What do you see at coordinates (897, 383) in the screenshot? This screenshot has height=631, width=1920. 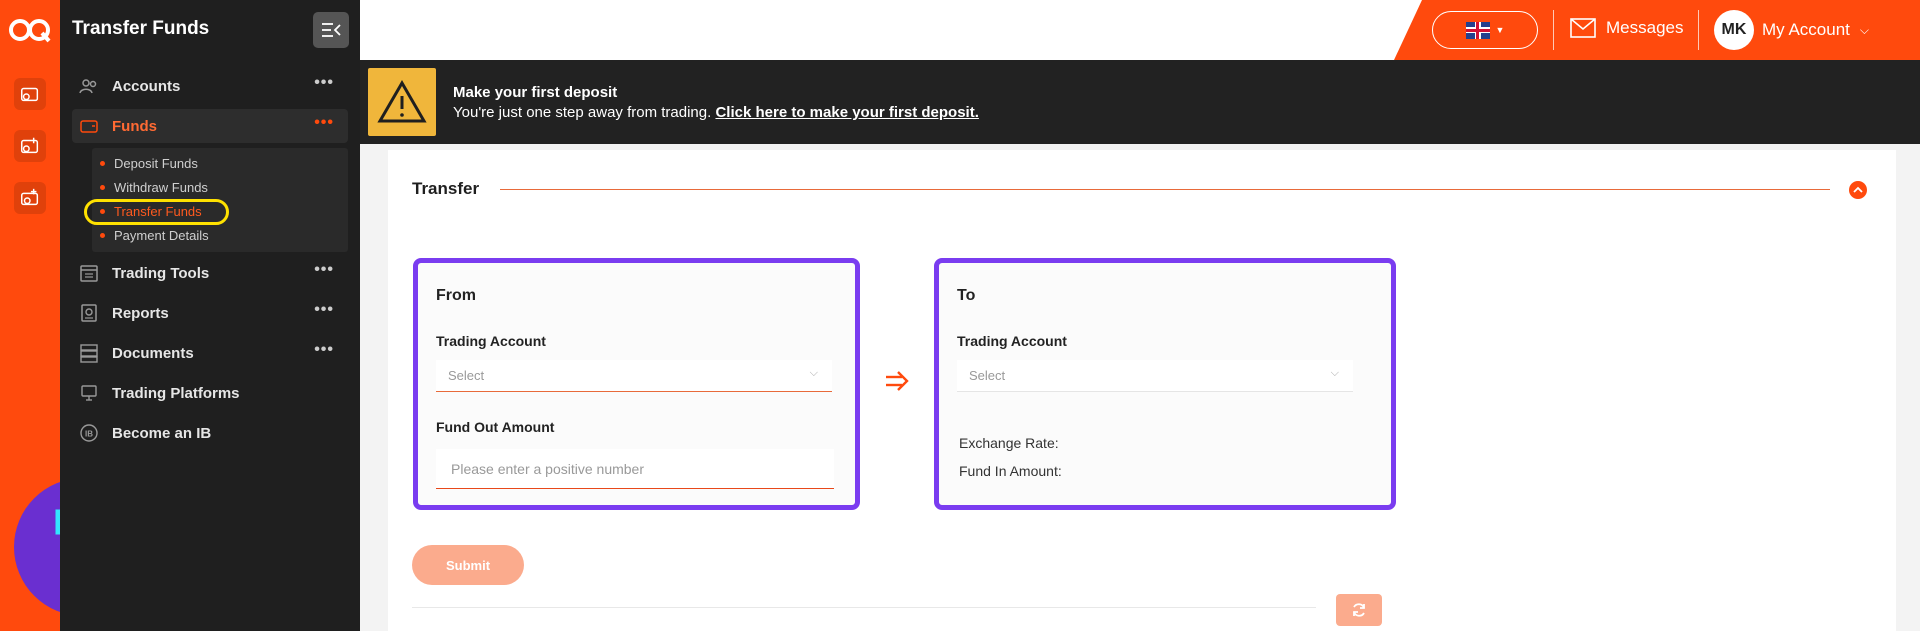 I see `transfer-arrow-icon` at bounding box center [897, 383].